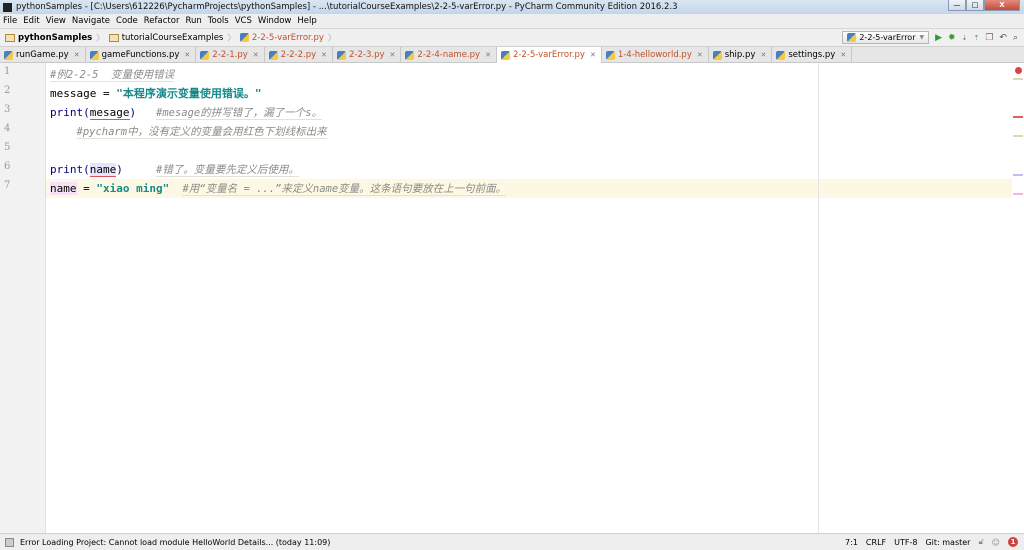 This screenshot has height=550, width=1024. Describe the element at coordinates (851, 542) in the screenshot. I see `cursor-position: 7:1` at that location.